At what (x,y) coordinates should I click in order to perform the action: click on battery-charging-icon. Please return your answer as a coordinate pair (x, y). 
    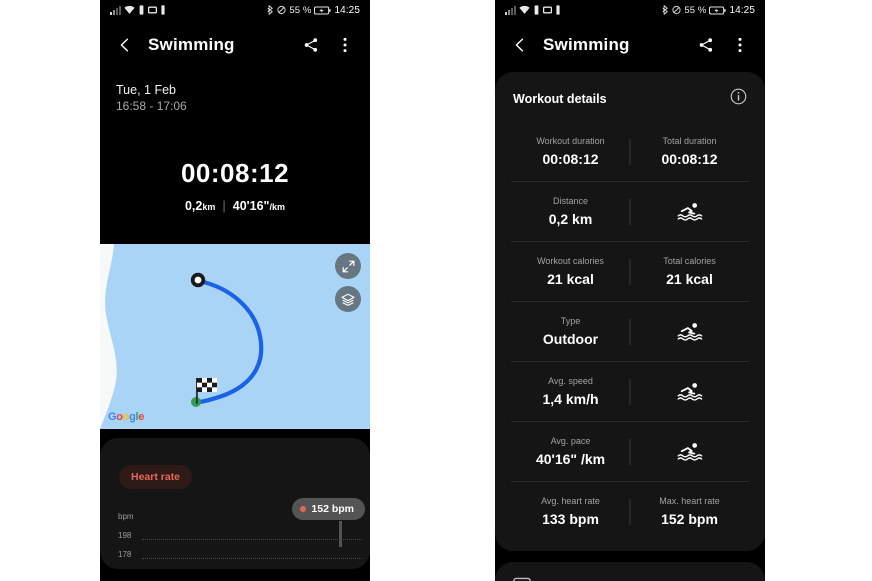
    Looking at the image, I should click on (323, 10).